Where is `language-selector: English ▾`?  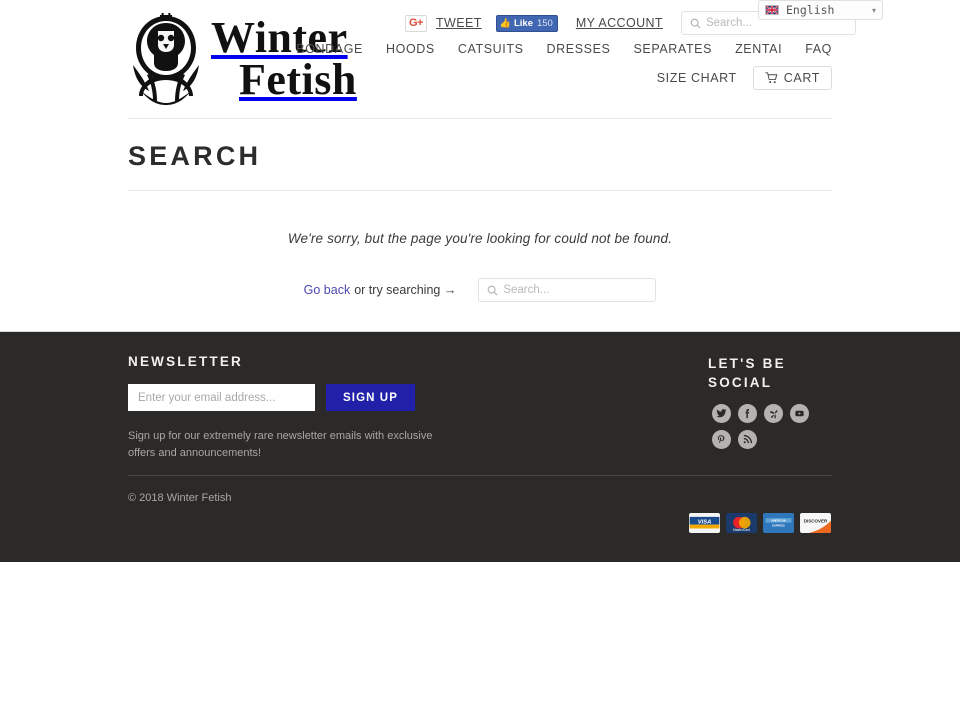 language-selector: English ▾ is located at coordinates (820, 10).